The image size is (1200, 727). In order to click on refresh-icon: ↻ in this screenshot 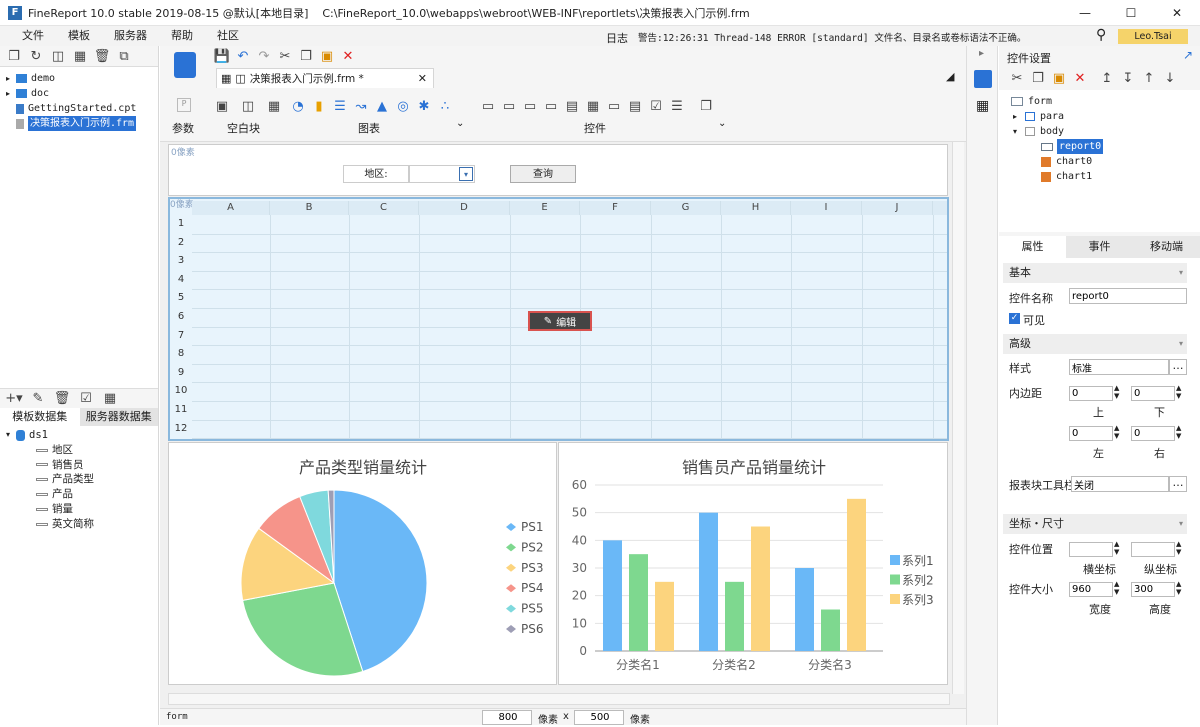, I will do `click(36, 56)`.